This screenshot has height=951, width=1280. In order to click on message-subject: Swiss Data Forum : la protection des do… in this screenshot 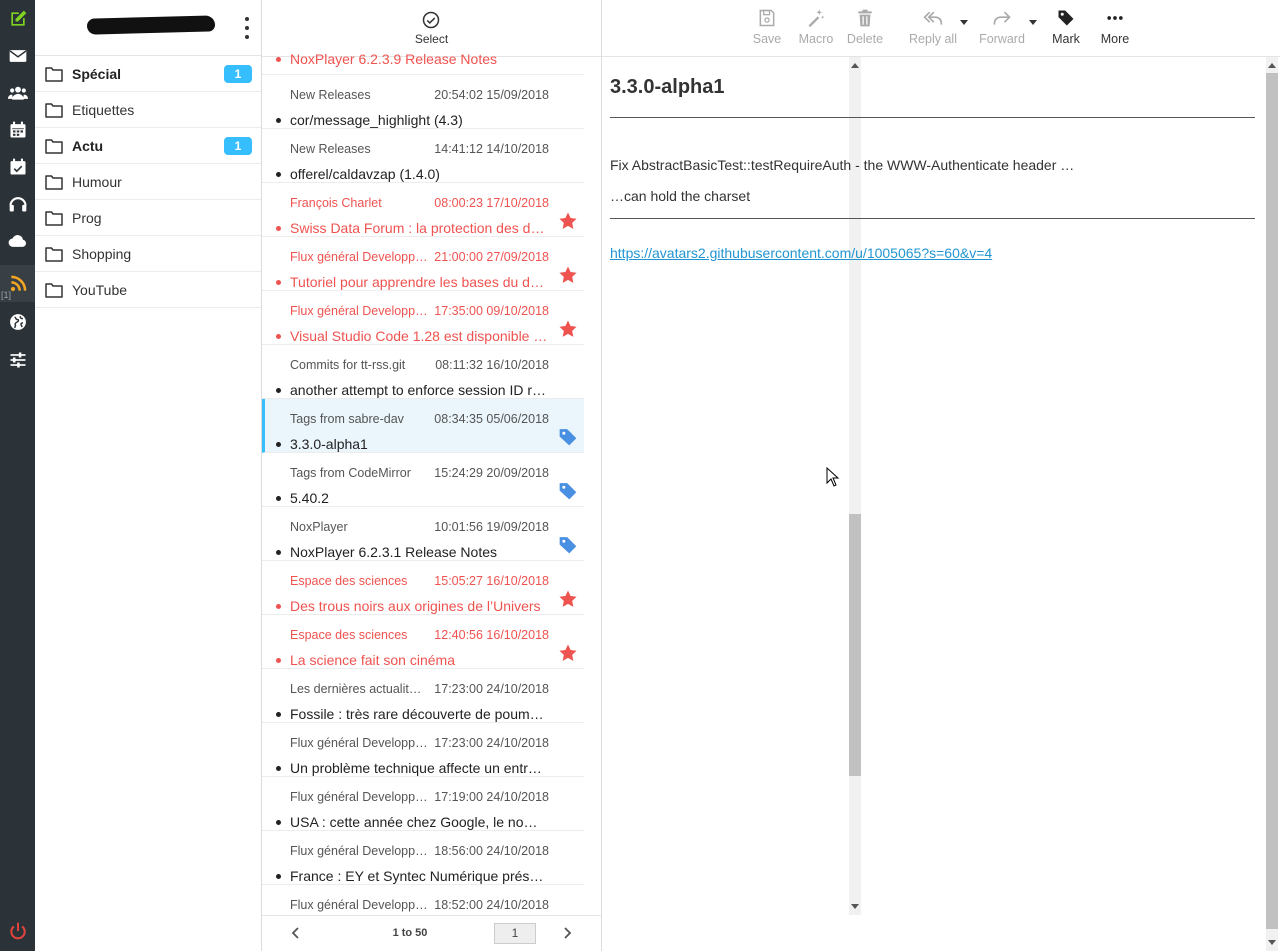, I will do `click(419, 228)`.